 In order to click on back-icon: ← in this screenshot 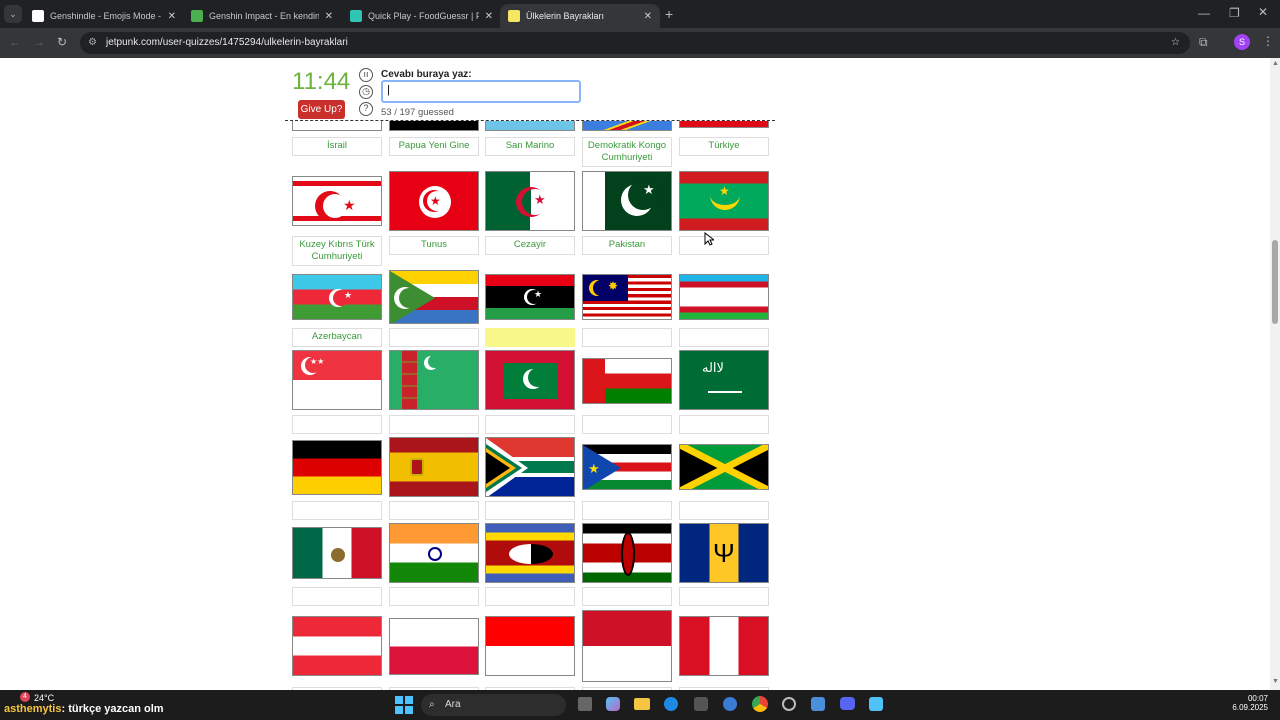, I will do `click(15, 42)`.